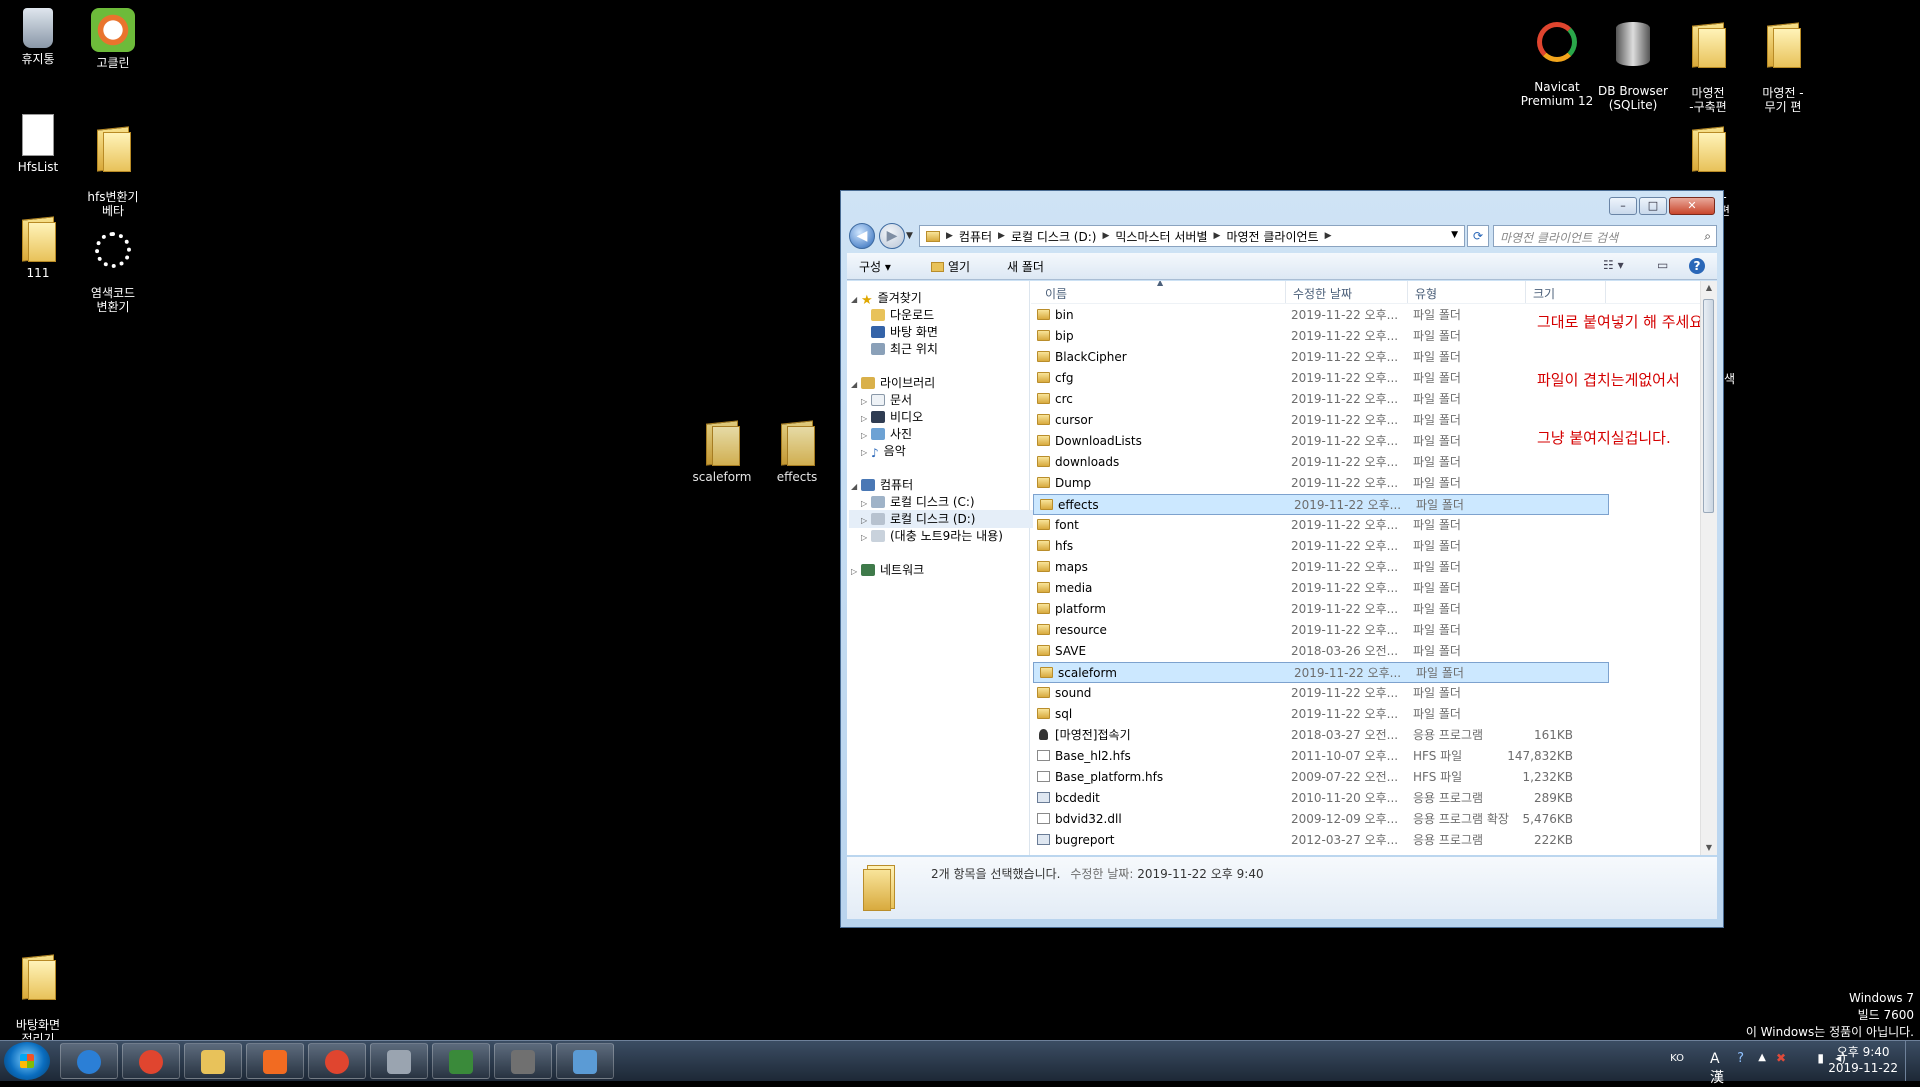 The height and width of the screenshot is (1087, 1920). What do you see at coordinates (886, 400) in the screenshot?
I see `nav-documents: ▷ 문서` at bounding box center [886, 400].